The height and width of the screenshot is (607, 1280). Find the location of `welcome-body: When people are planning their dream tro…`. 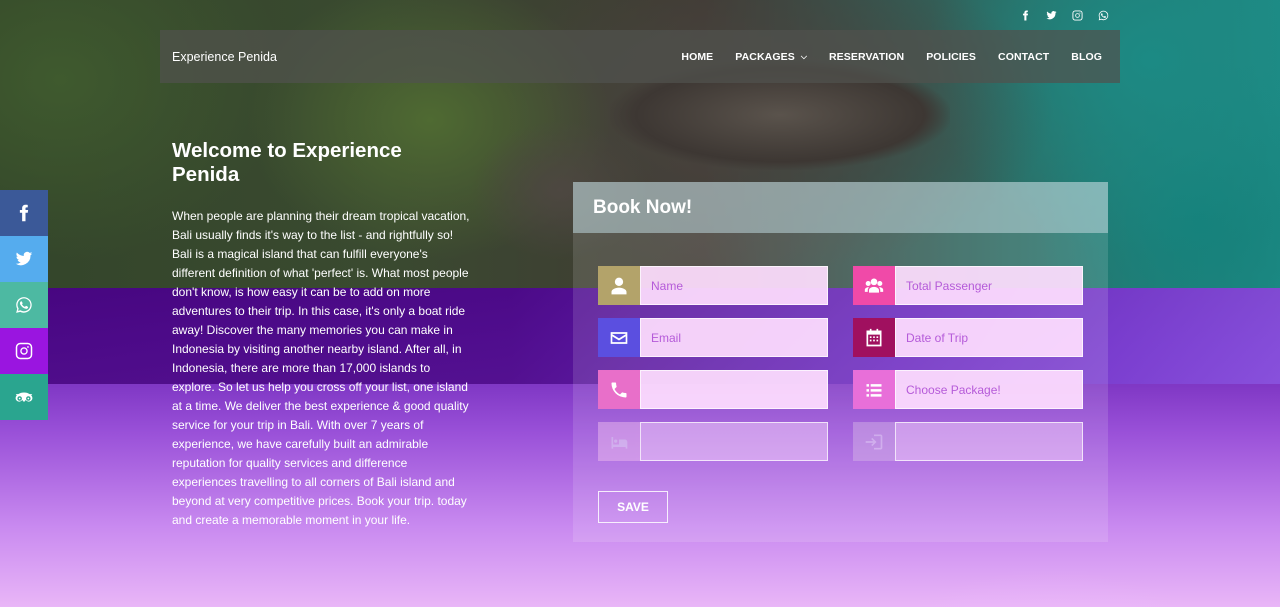

welcome-body: When people are planning their dream tro… is located at coordinates (321, 368).